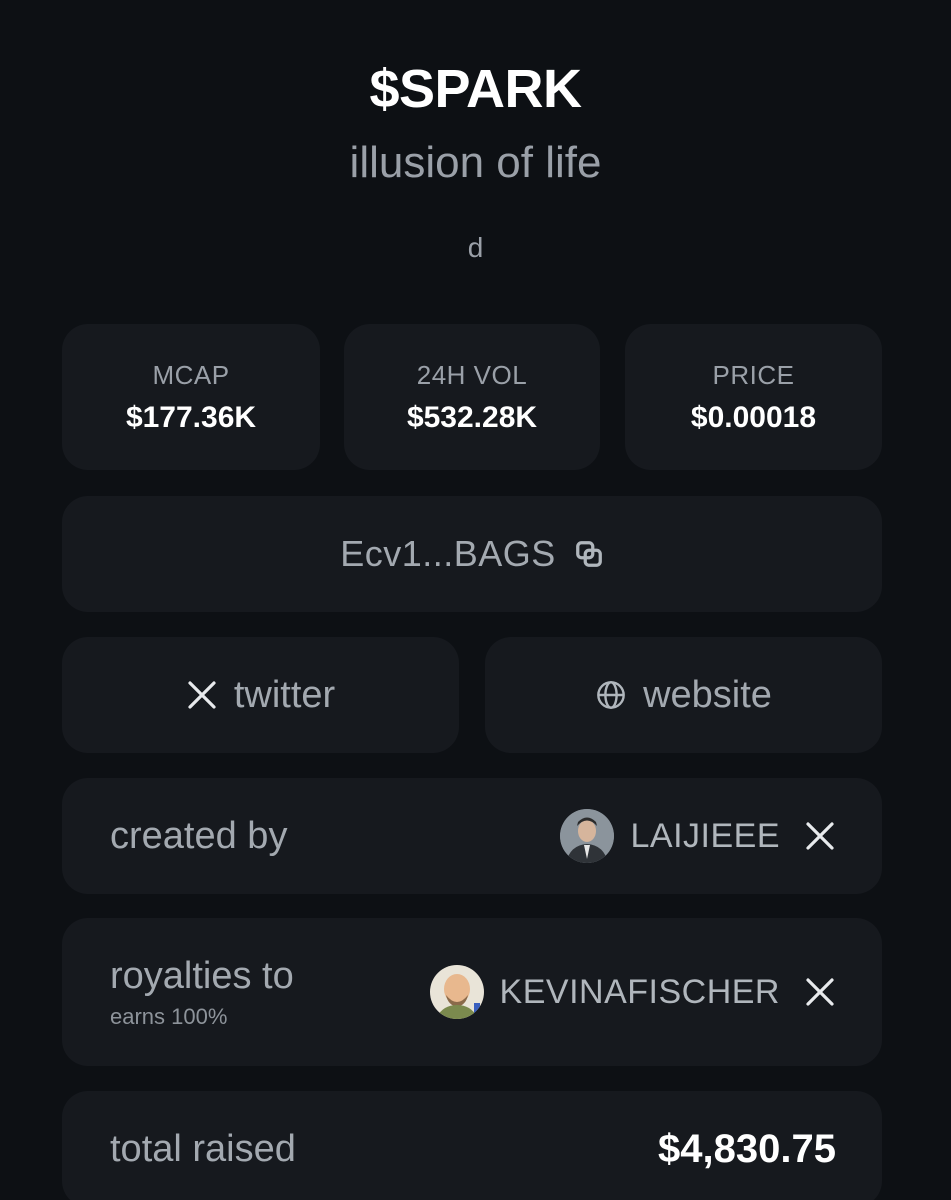  I want to click on total-raised-label: total raised, so click(203, 1148).